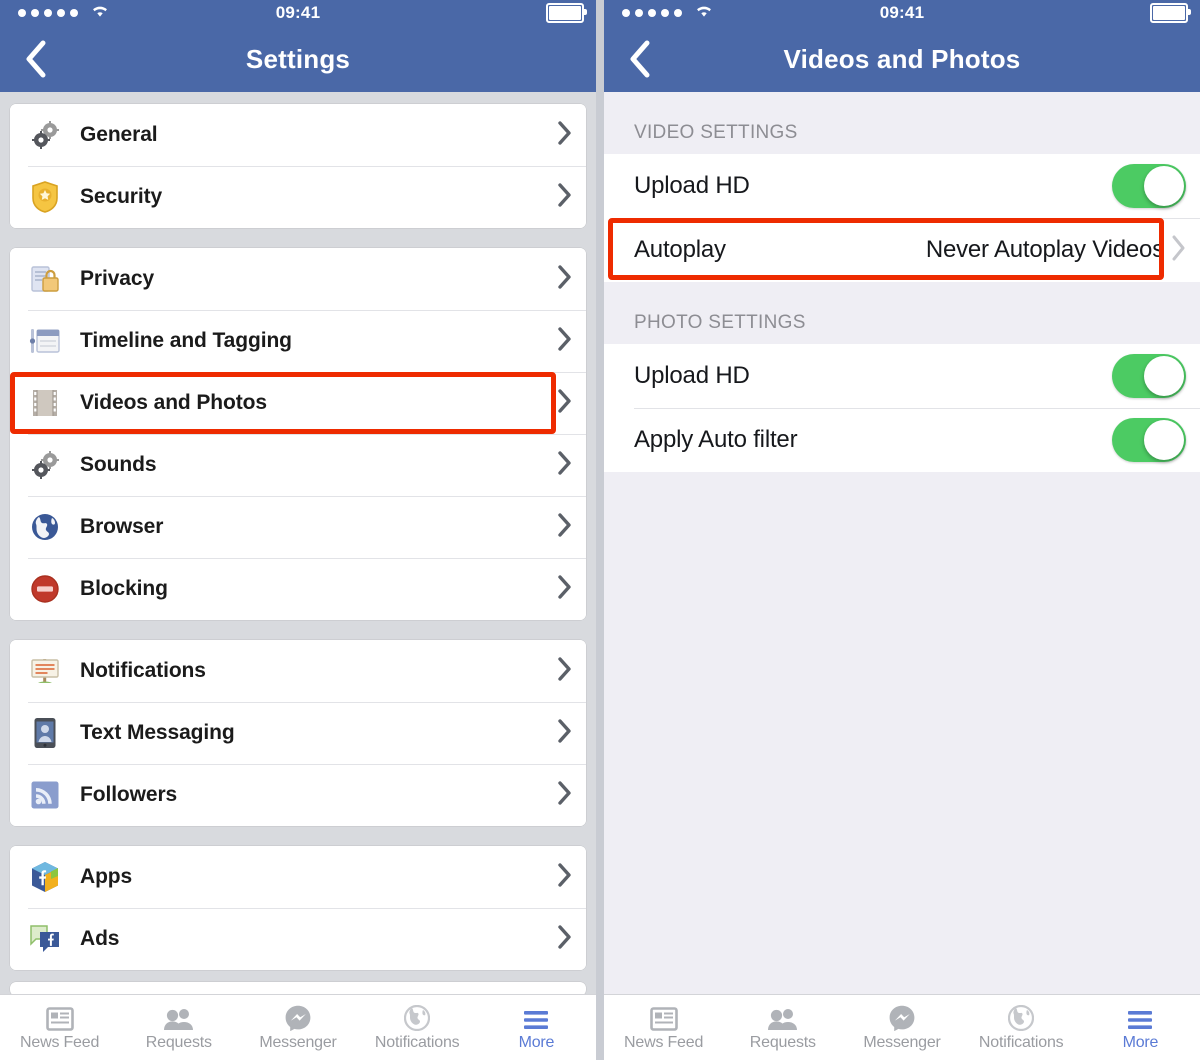  What do you see at coordinates (45, 795) in the screenshot?
I see `rss-icon` at bounding box center [45, 795].